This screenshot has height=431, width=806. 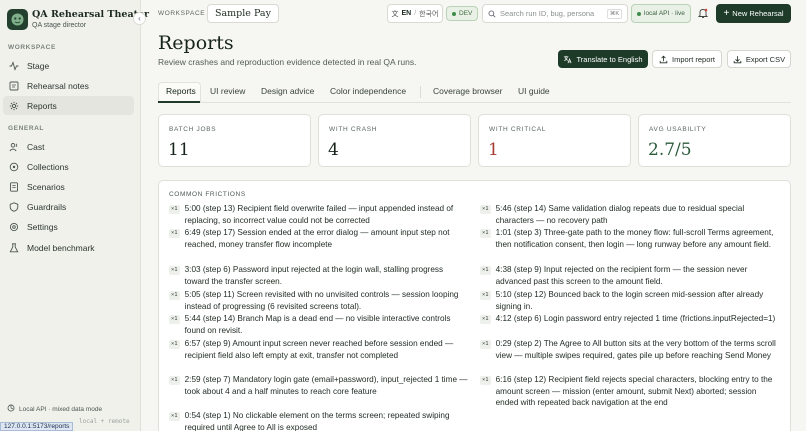 I want to click on language-toggle: 文 EN / 한국어, so click(x=415, y=13).